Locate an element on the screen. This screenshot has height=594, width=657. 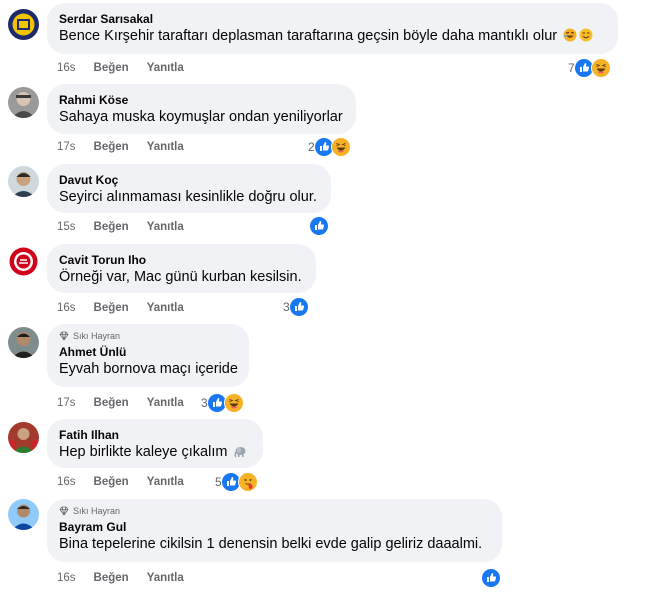
comment-text: Eyvah bornova maçı içeride is located at coordinates (148, 369).